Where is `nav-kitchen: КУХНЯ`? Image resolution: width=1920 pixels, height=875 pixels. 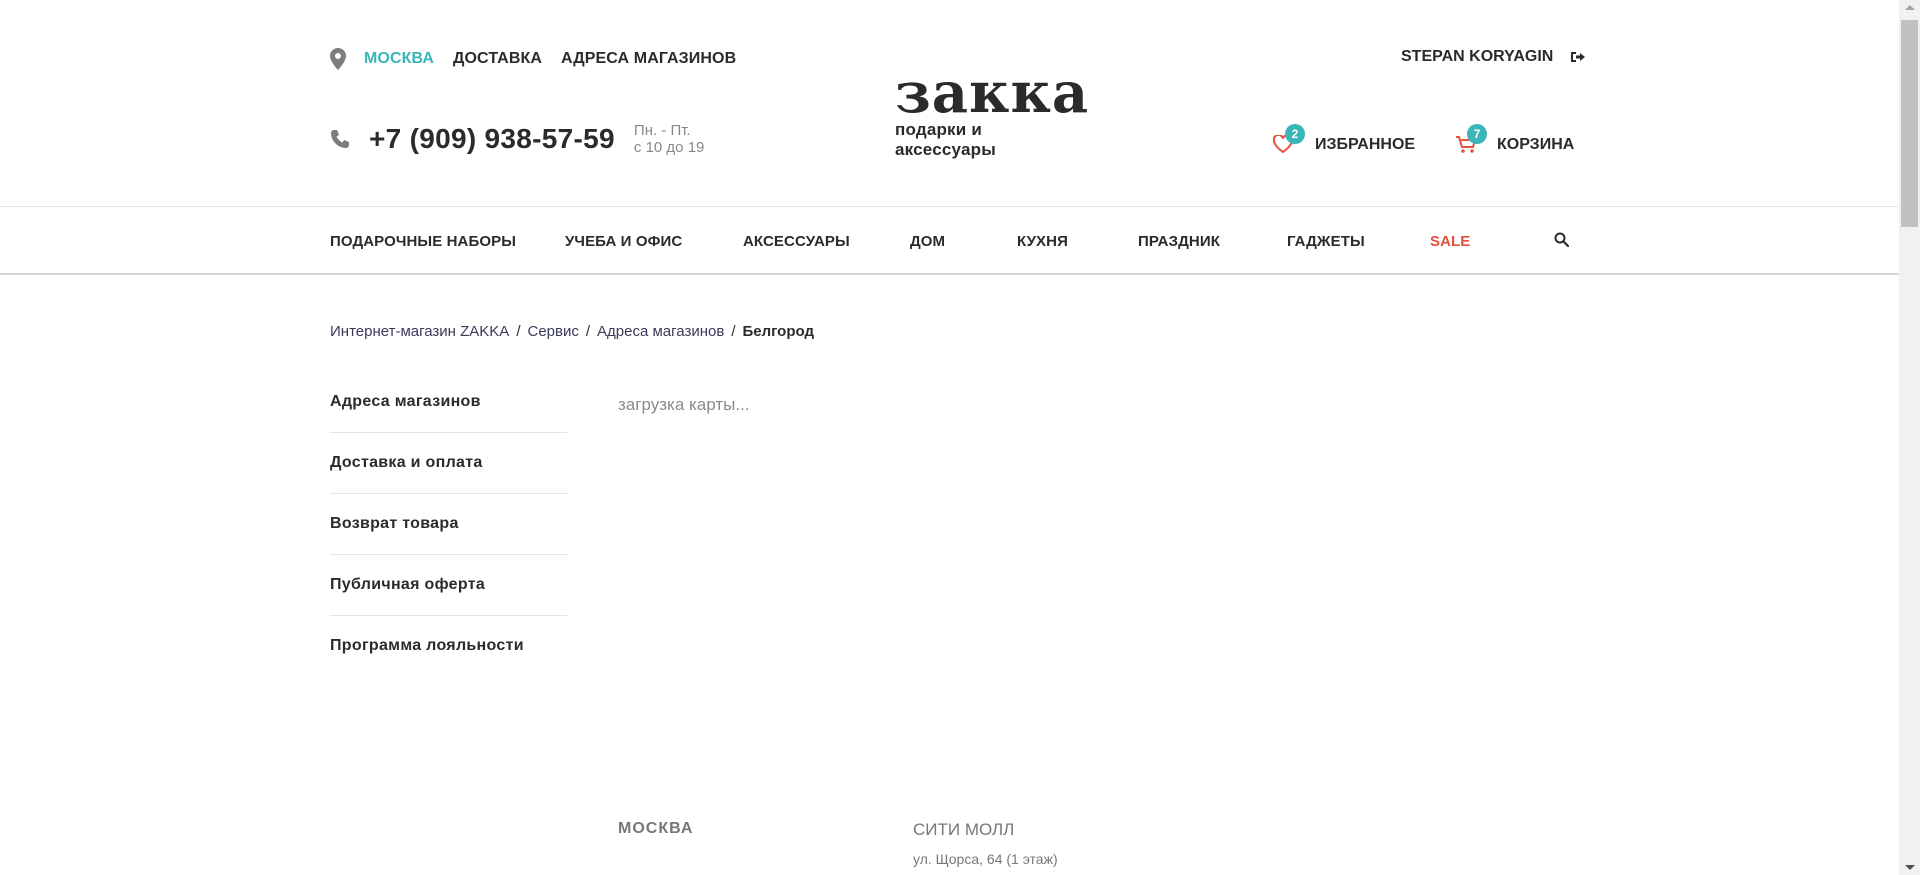 nav-kitchen: КУХНЯ is located at coordinates (1042, 241).